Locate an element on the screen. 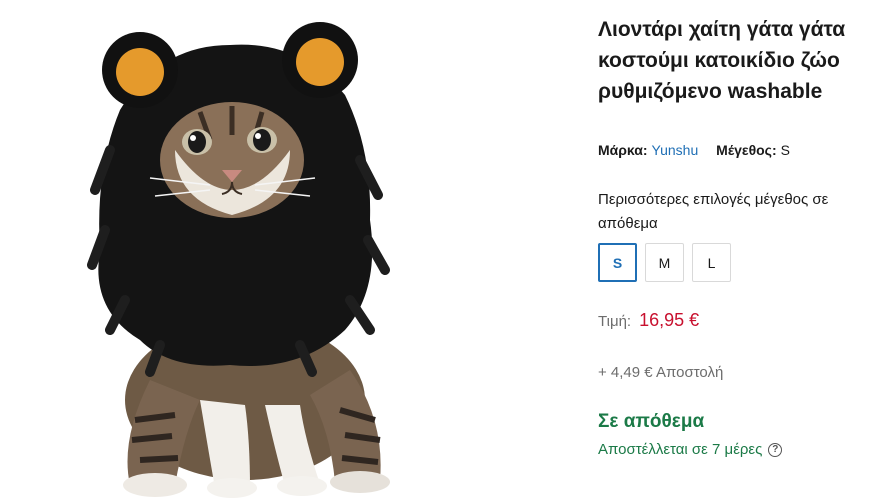  brand-label: Μάρκα: is located at coordinates (623, 150).